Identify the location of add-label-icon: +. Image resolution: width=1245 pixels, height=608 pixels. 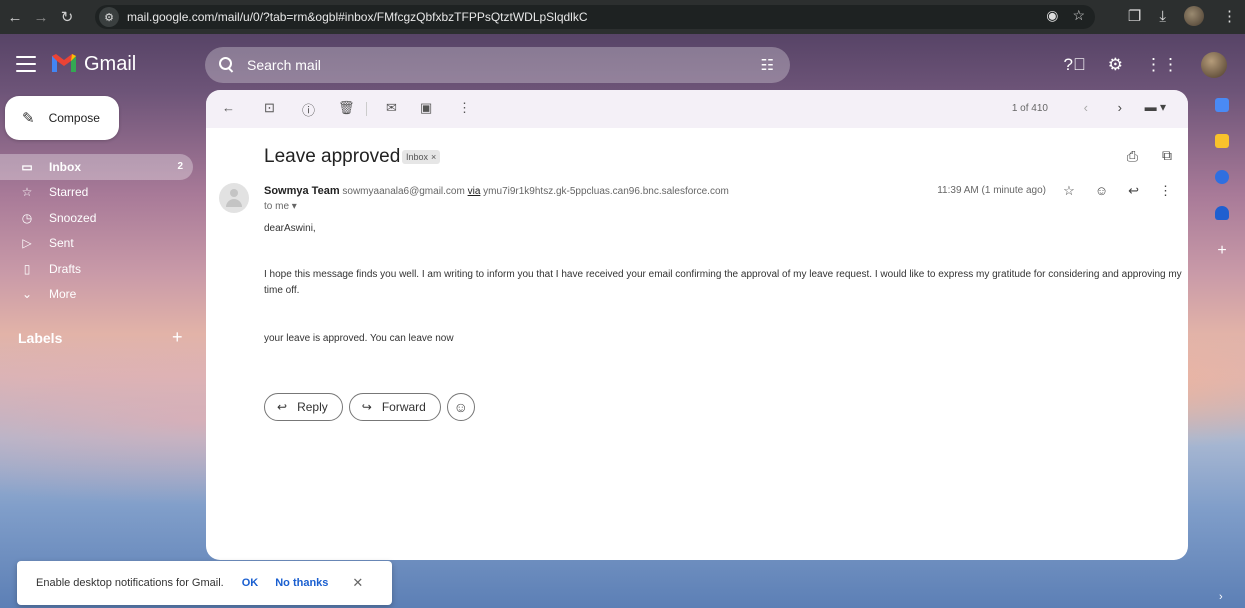
(177, 337).